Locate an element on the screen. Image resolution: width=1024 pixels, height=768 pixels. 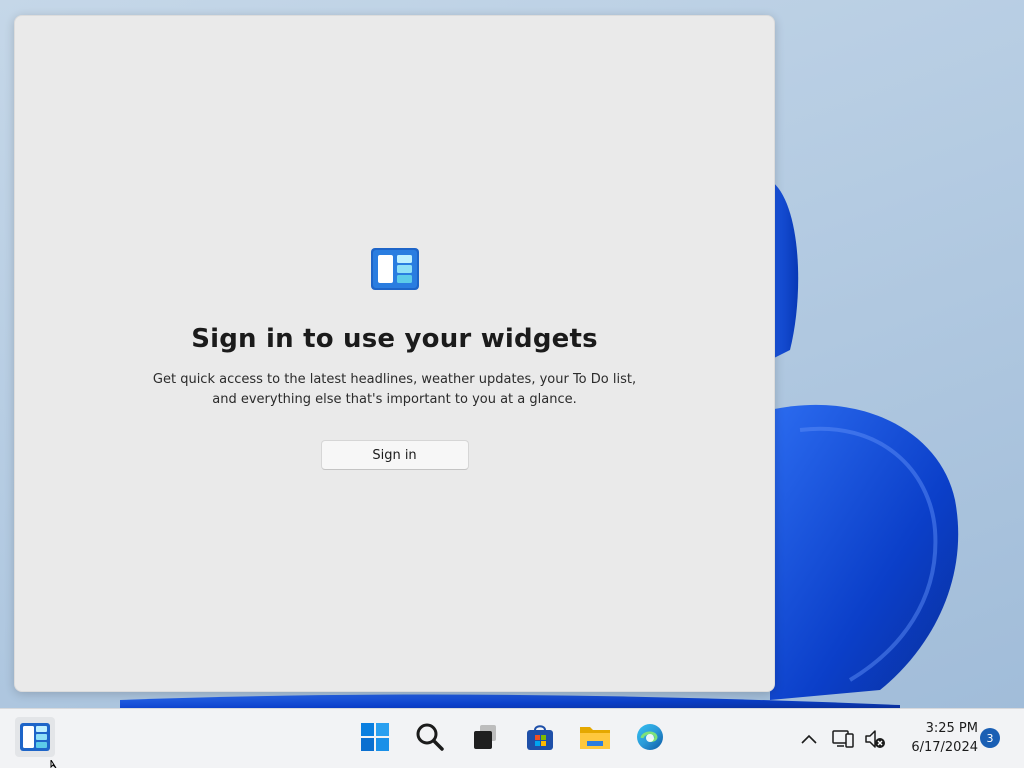
task-view-button is located at coordinates (485, 737).